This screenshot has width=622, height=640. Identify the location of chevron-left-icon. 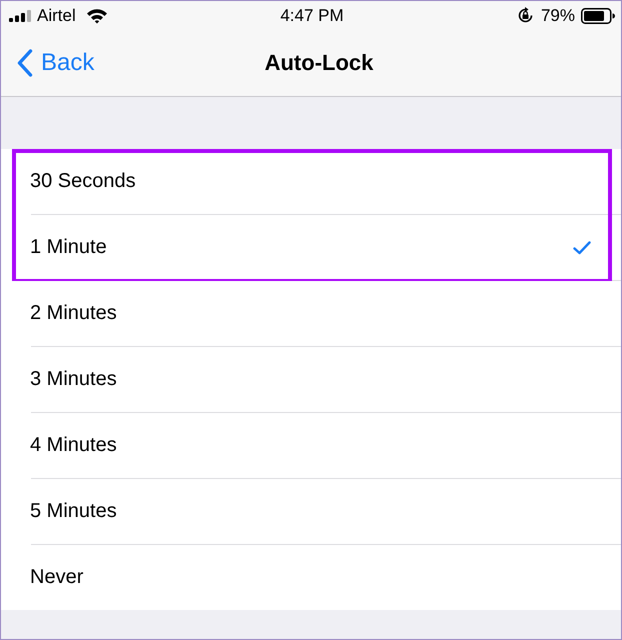
(25, 63).